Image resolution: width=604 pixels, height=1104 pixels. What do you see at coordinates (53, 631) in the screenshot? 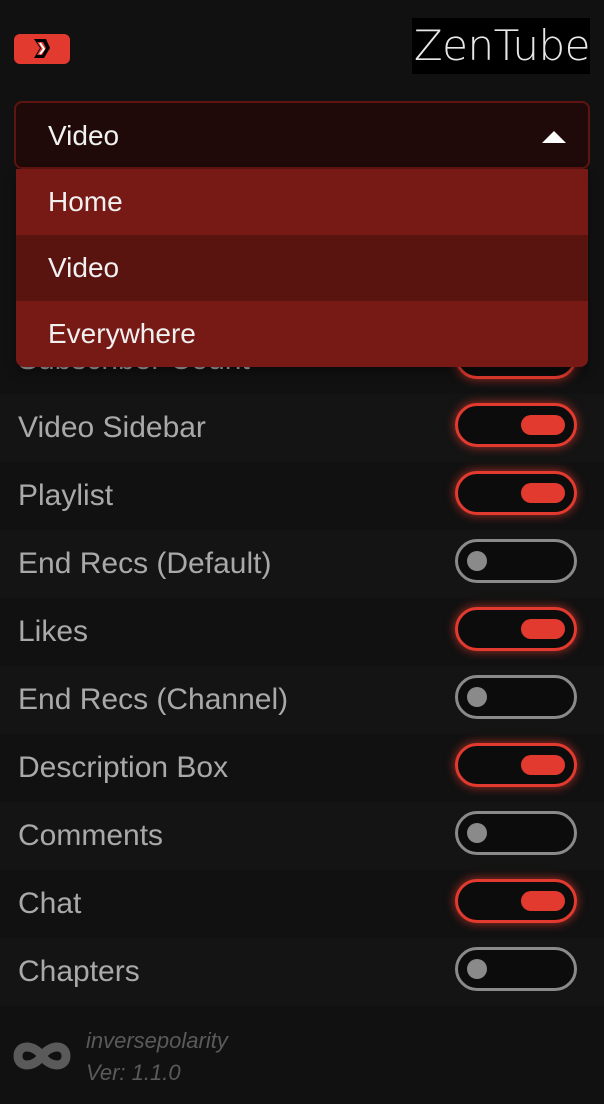
I see `setting-label: Likes` at bounding box center [53, 631].